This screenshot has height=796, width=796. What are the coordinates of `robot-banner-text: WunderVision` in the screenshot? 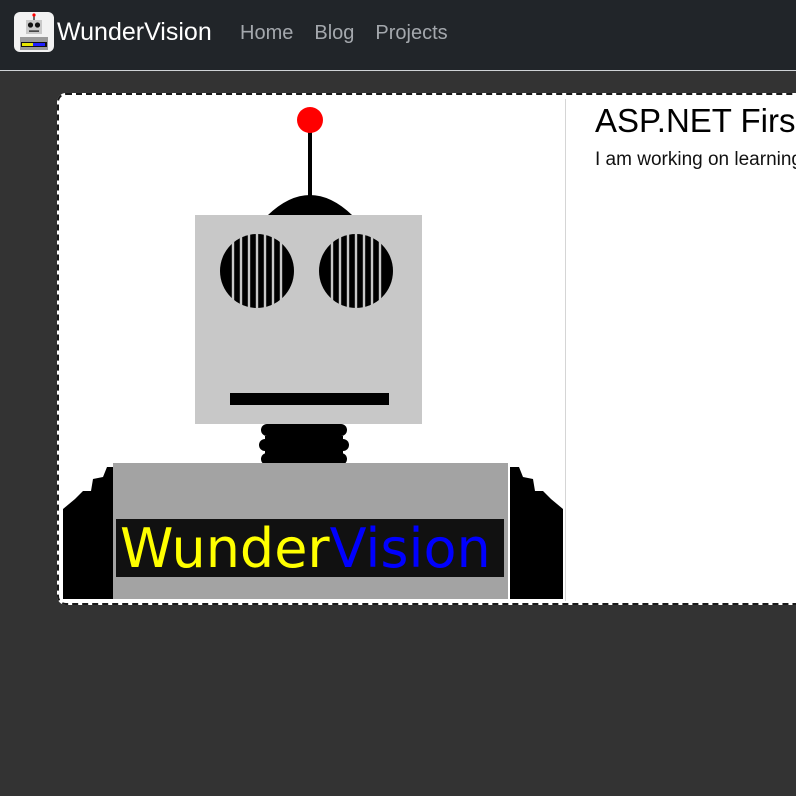 It's located at (305, 548).